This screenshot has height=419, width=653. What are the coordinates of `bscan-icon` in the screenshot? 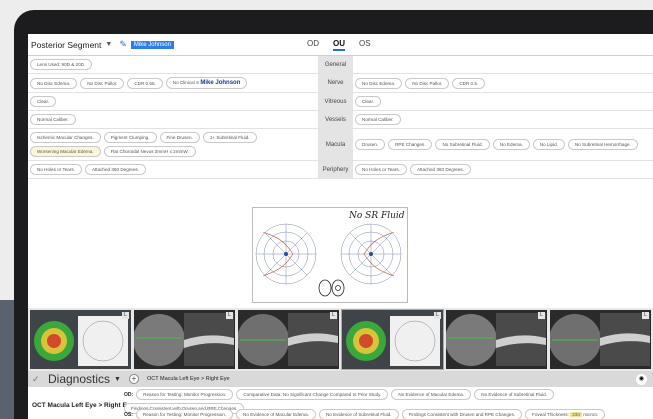 It's located at (184, 339).